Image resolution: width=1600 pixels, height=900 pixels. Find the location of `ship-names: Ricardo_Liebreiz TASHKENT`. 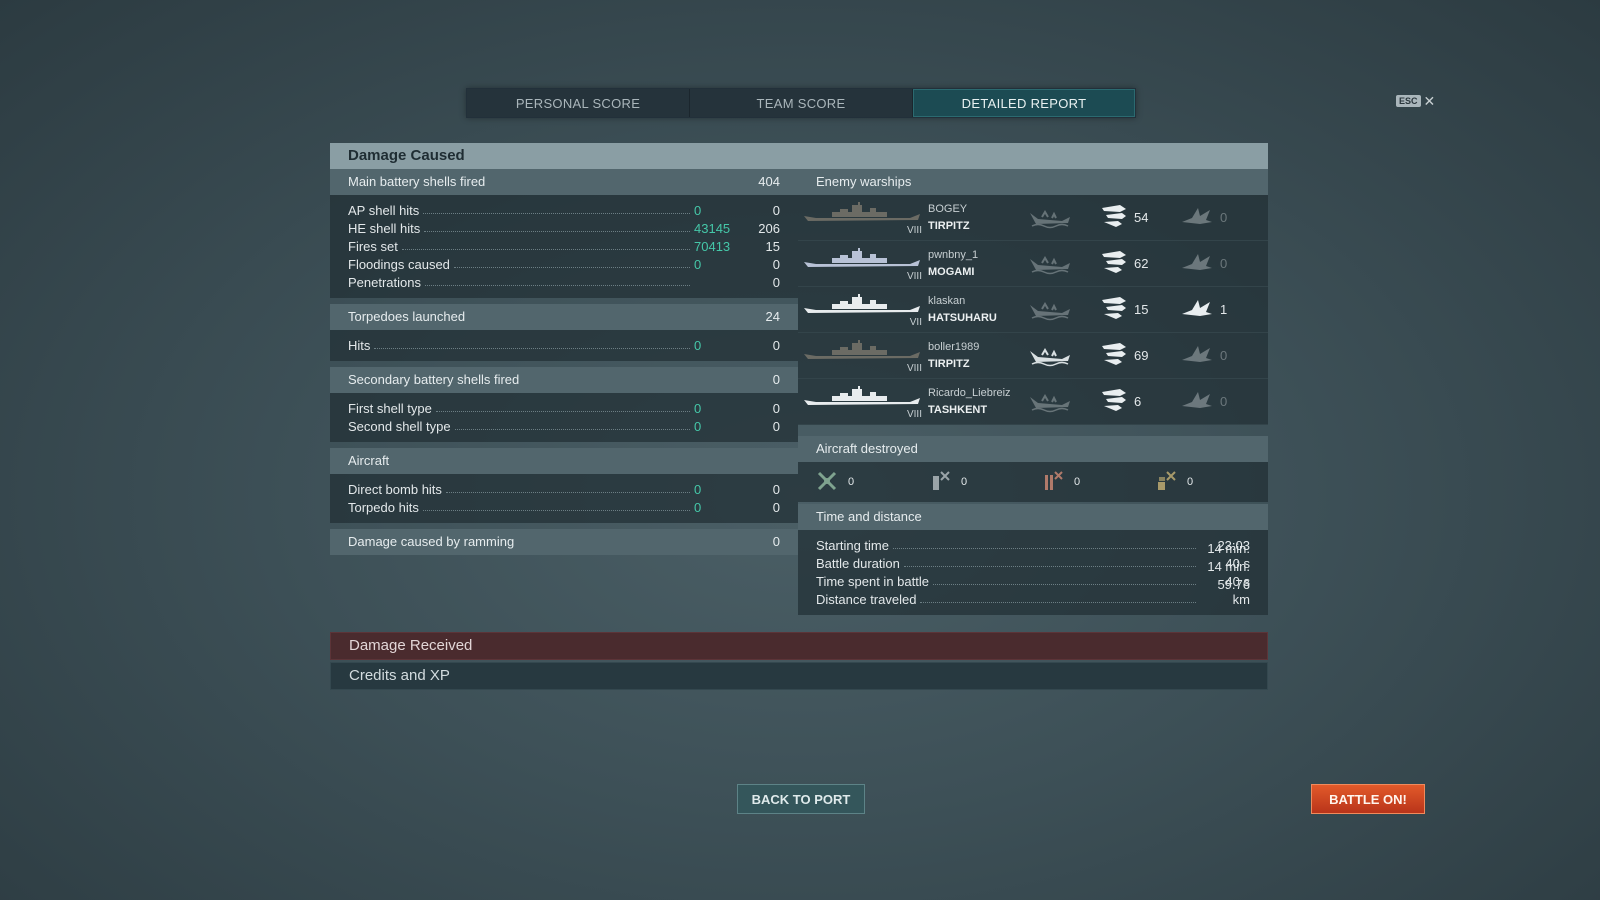

ship-names: Ricardo_Liebreiz TASHKENT is located at coordinates (978, 401).